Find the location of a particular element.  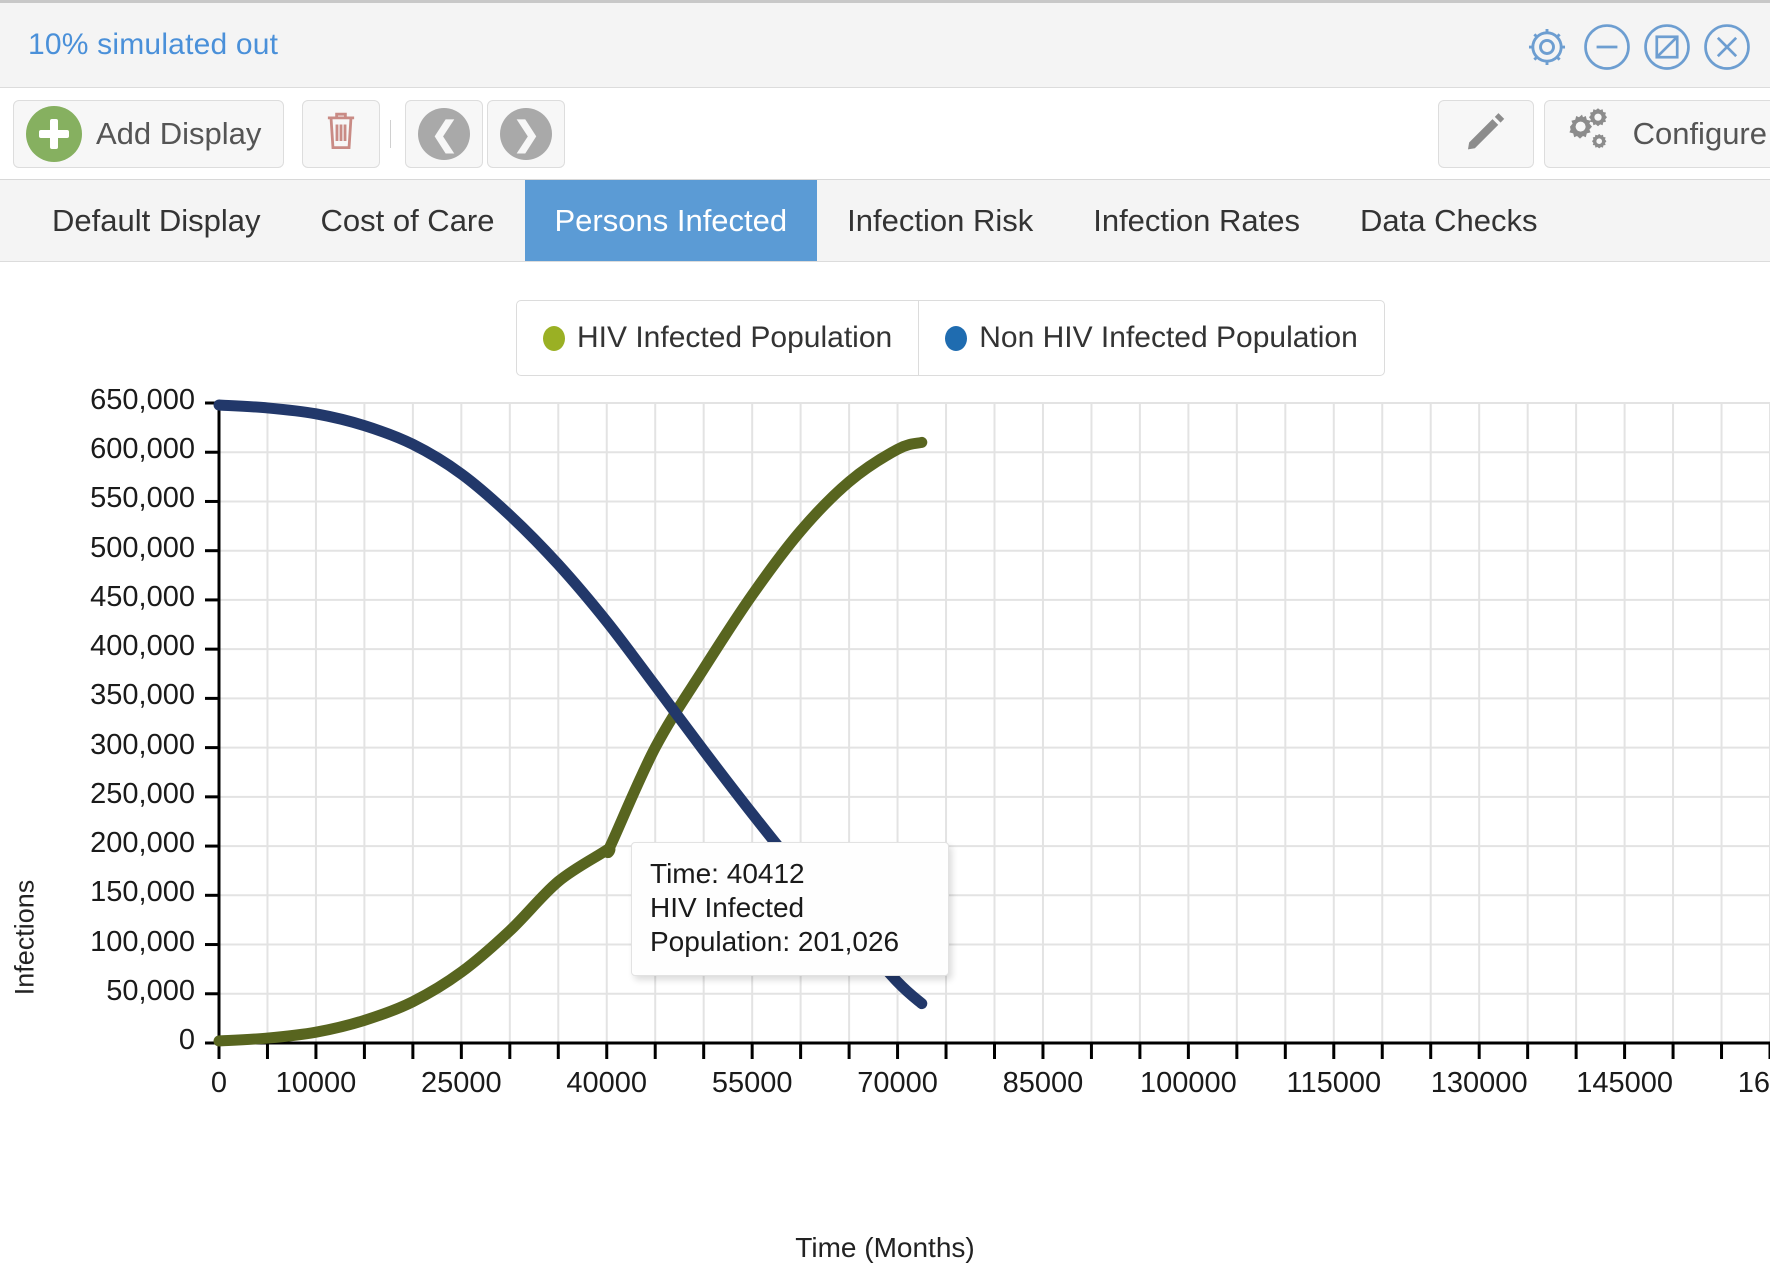

toolbar: Add Display ❮ ❯ Configure is located at coordinates (885, 134).